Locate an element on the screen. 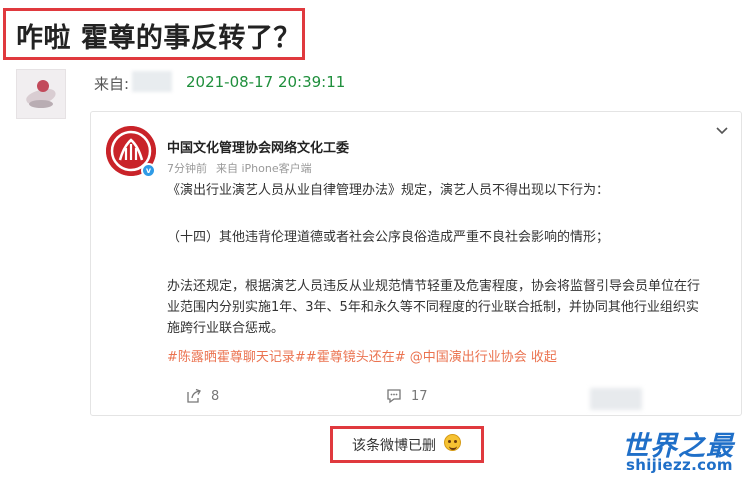 The image size is (750, 480). post-tags-line: #陈露晒霍尊聊天记录##霍尊镜头还在# @中国演出行业协会 收起 is located at coordinates (362, 358).